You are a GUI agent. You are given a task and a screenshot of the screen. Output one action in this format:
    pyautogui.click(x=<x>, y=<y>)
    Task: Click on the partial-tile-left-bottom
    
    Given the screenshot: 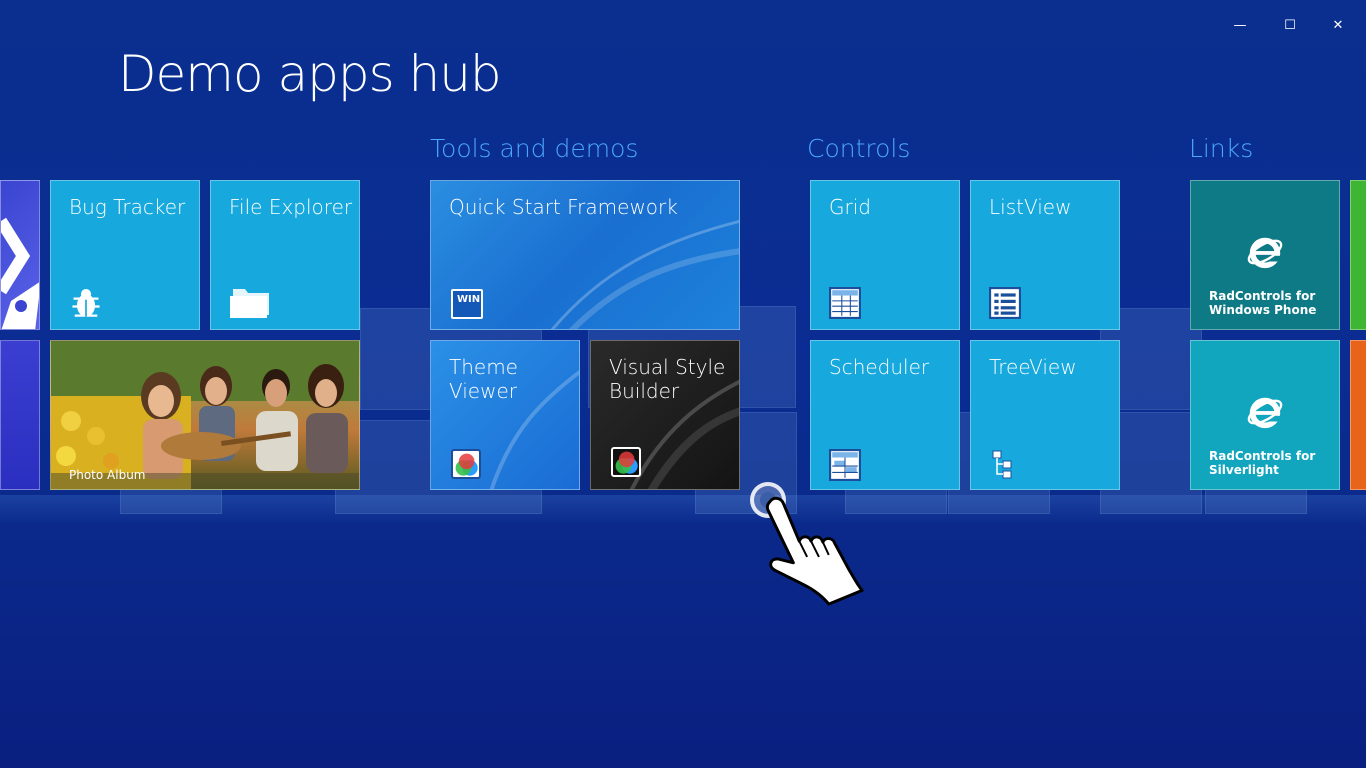 What is the action you would take?
    pyautogui.click(x=20, y=415)
    